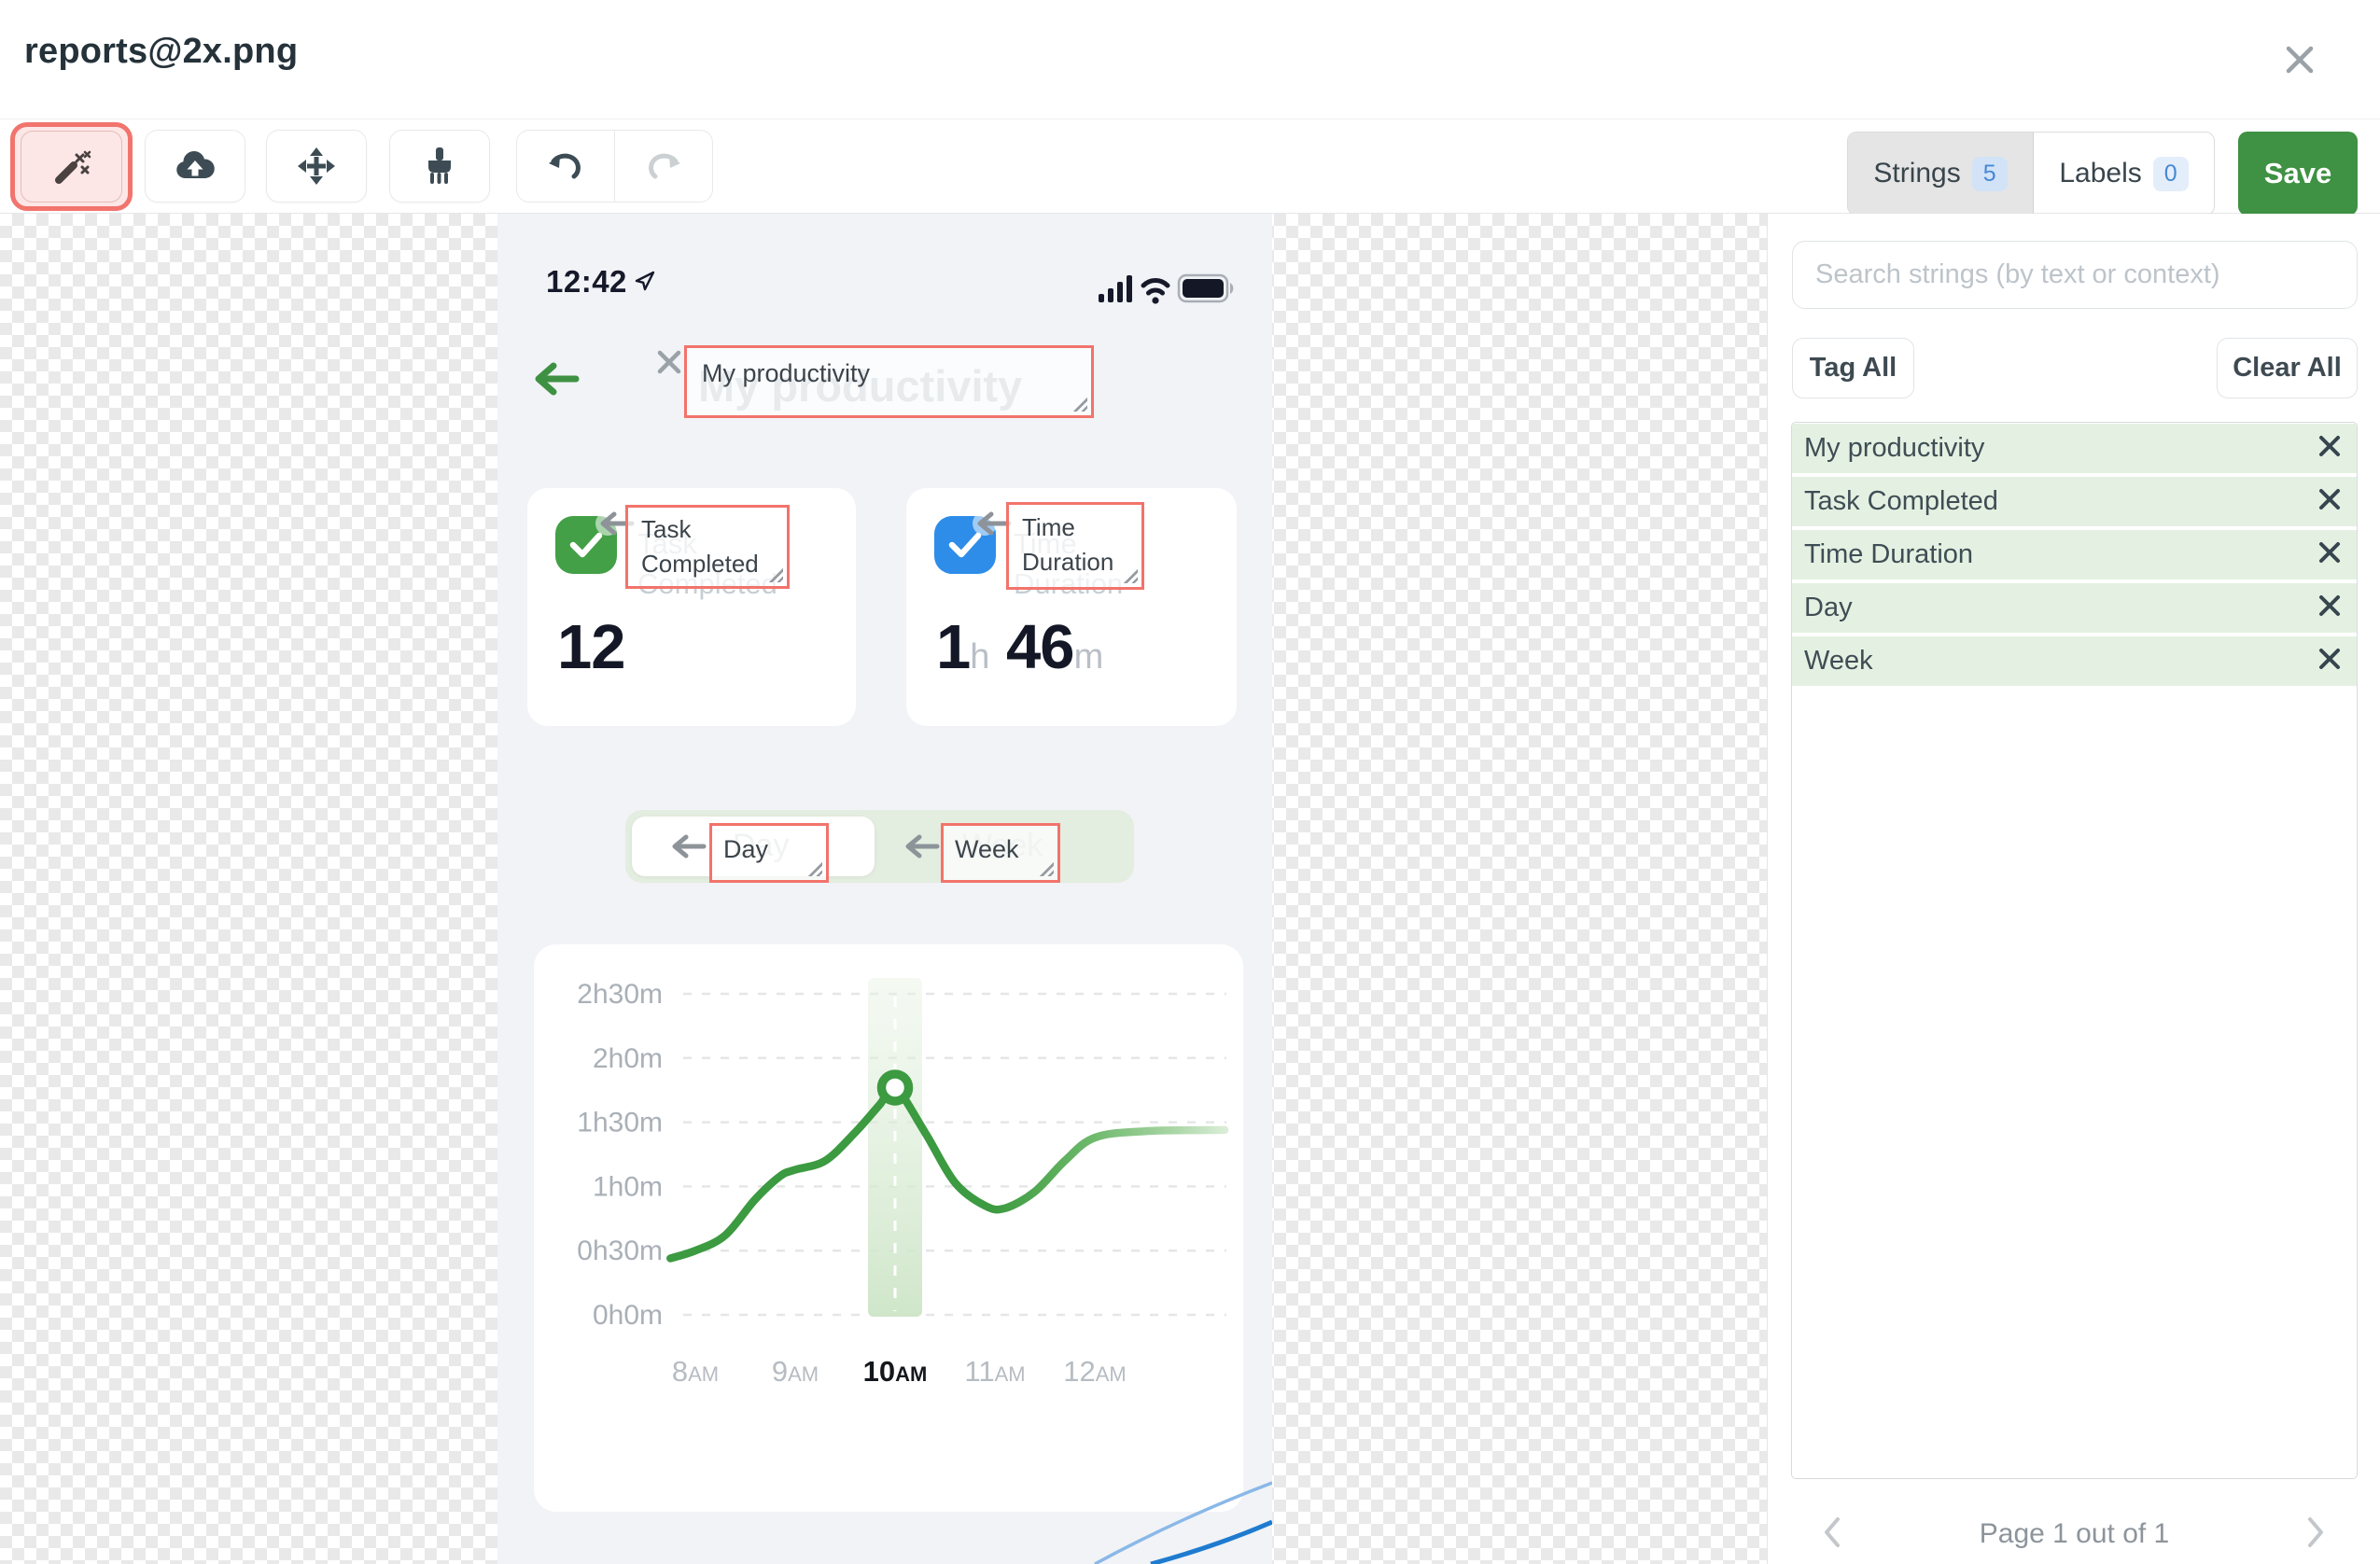  What do you see at coordinates (994, 1371) in the screenshot?
I see `x-axis-label: 11AM` at bounding box center [994, 1371].